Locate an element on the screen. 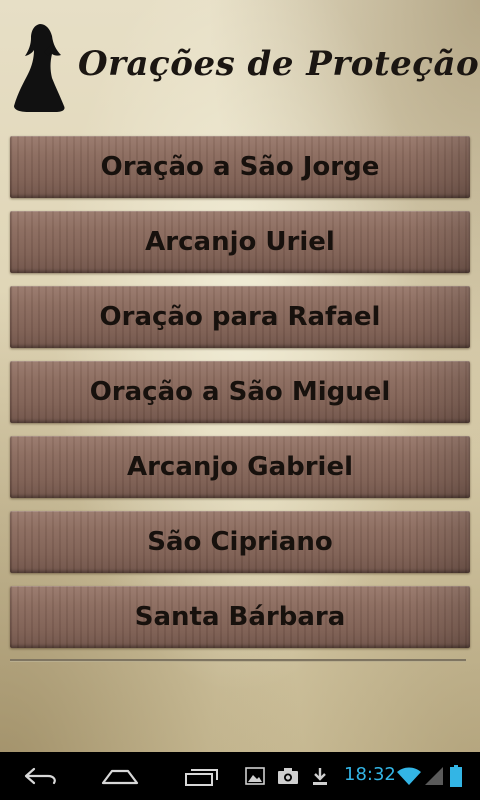 This screenshot has height=800, width=480. signal-icon is located at coordinates (434, 776).